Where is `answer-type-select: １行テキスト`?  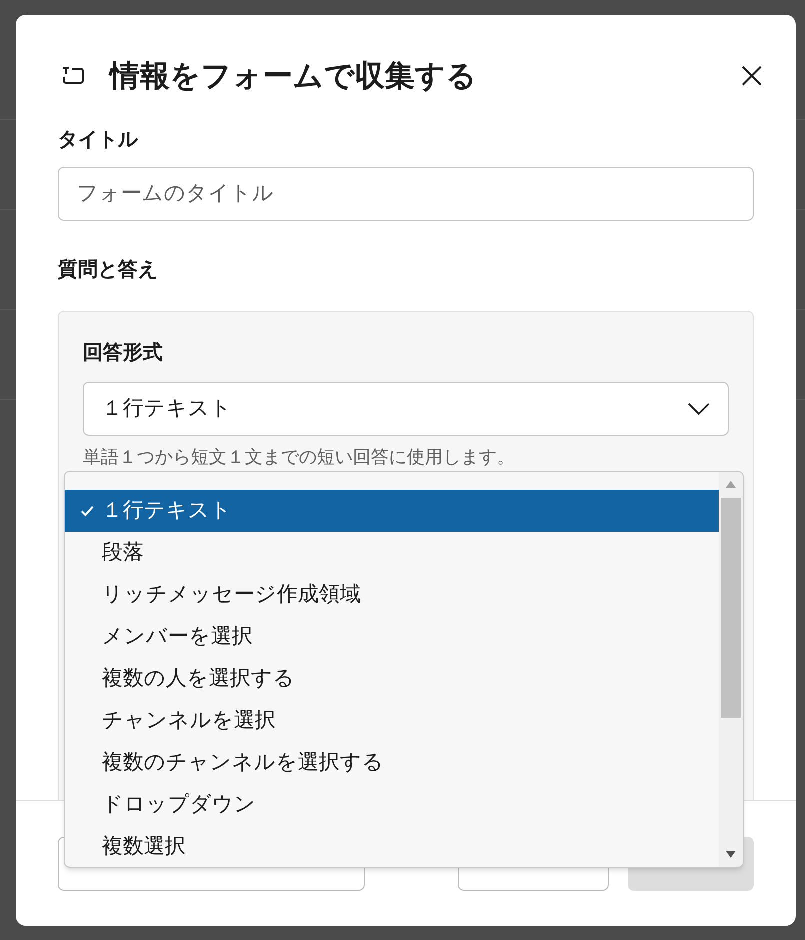
answer-type-select: １行テキスト is located at coordinates (406, 409).